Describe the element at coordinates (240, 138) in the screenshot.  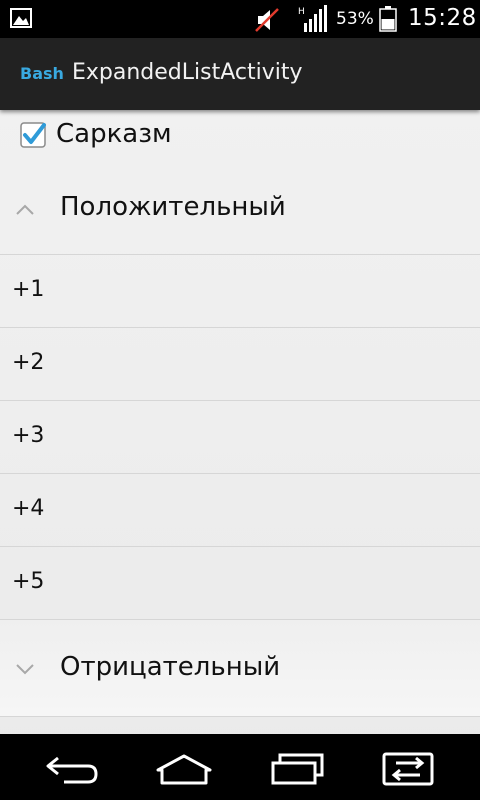
I see `sarcasm-checkbox-row: Сарказм` at that location.